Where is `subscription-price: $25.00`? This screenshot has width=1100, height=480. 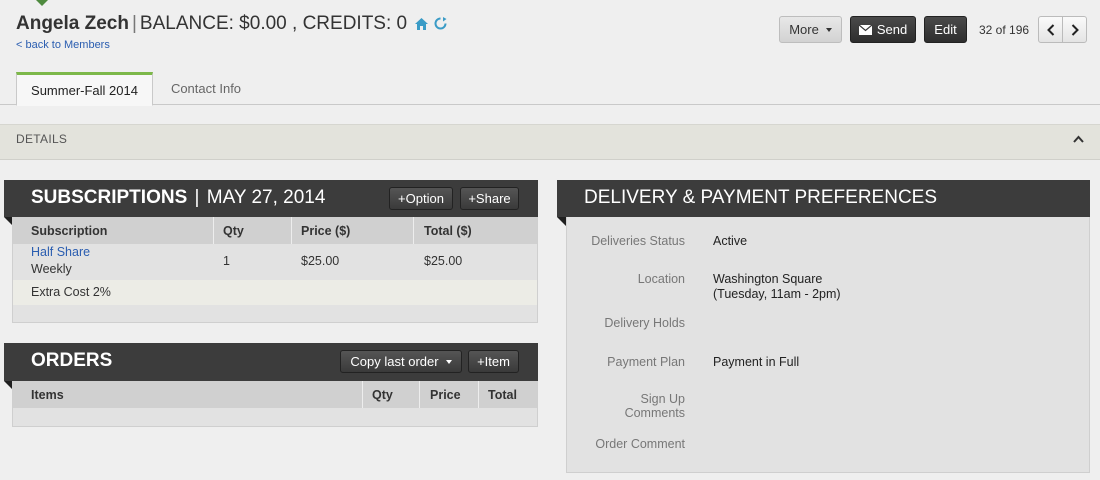 subscription-price: $25.00 is located at coordinates (320, 261).